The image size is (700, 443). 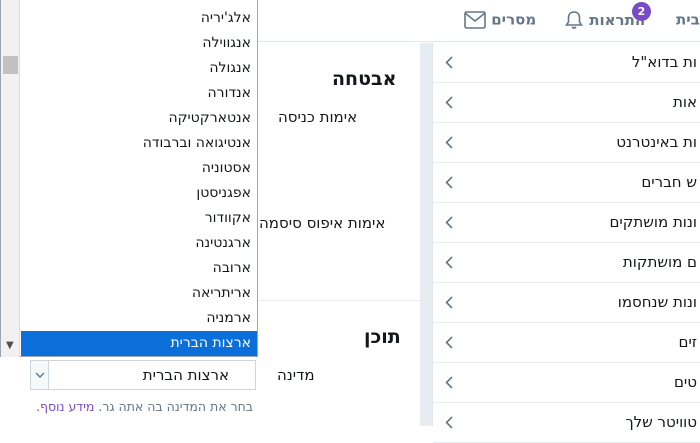 I want to click on sidebar-item: טוויטר שלך, so click(x=566, y=423).